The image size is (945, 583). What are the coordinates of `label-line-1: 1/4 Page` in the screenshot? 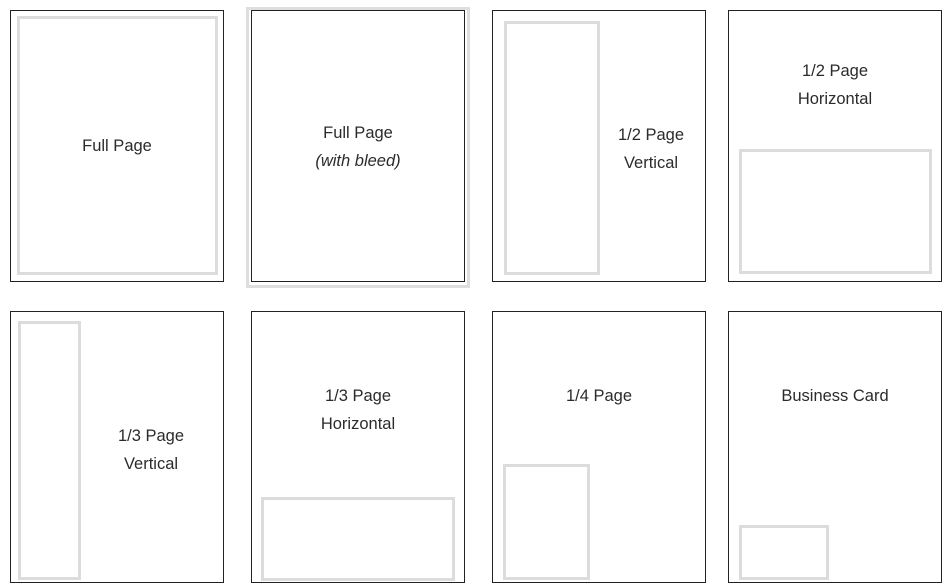 It's located at (599, 396).